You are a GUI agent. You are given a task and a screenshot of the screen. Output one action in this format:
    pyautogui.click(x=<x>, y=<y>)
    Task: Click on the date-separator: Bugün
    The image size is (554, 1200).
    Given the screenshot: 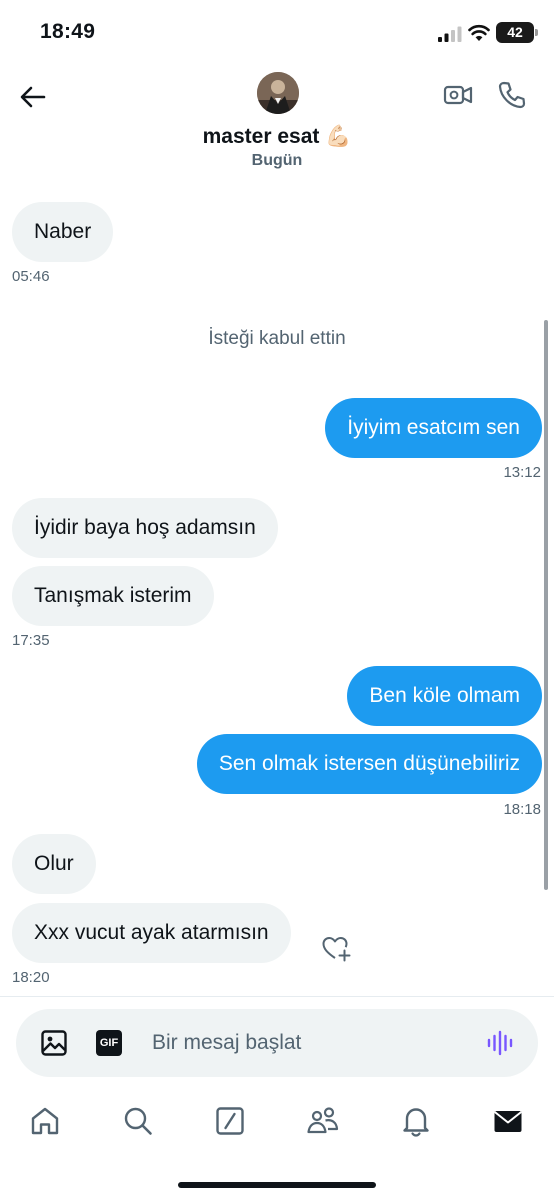 What is the action you would take?
    pyautogui.click(x=277, y=161)
    